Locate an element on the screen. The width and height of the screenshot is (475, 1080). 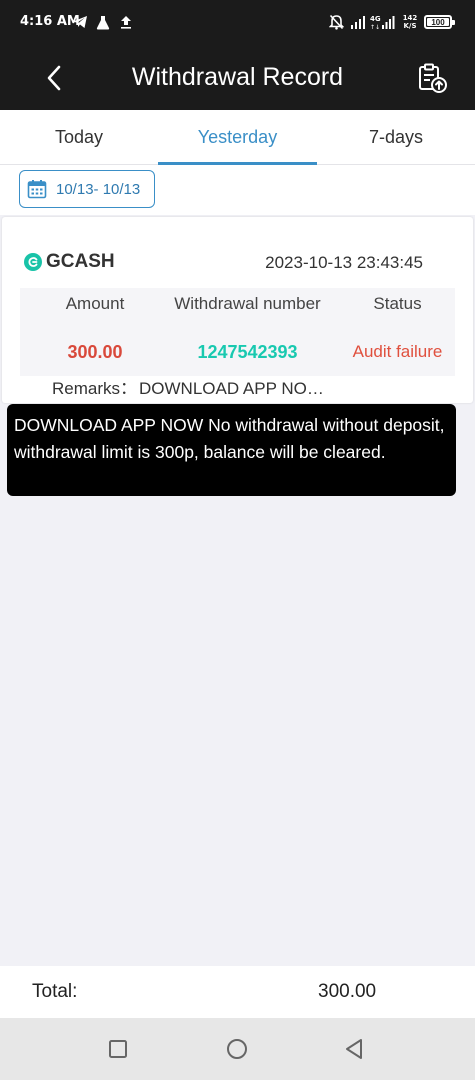
calendar-icon is located at coordinates (37, 189).